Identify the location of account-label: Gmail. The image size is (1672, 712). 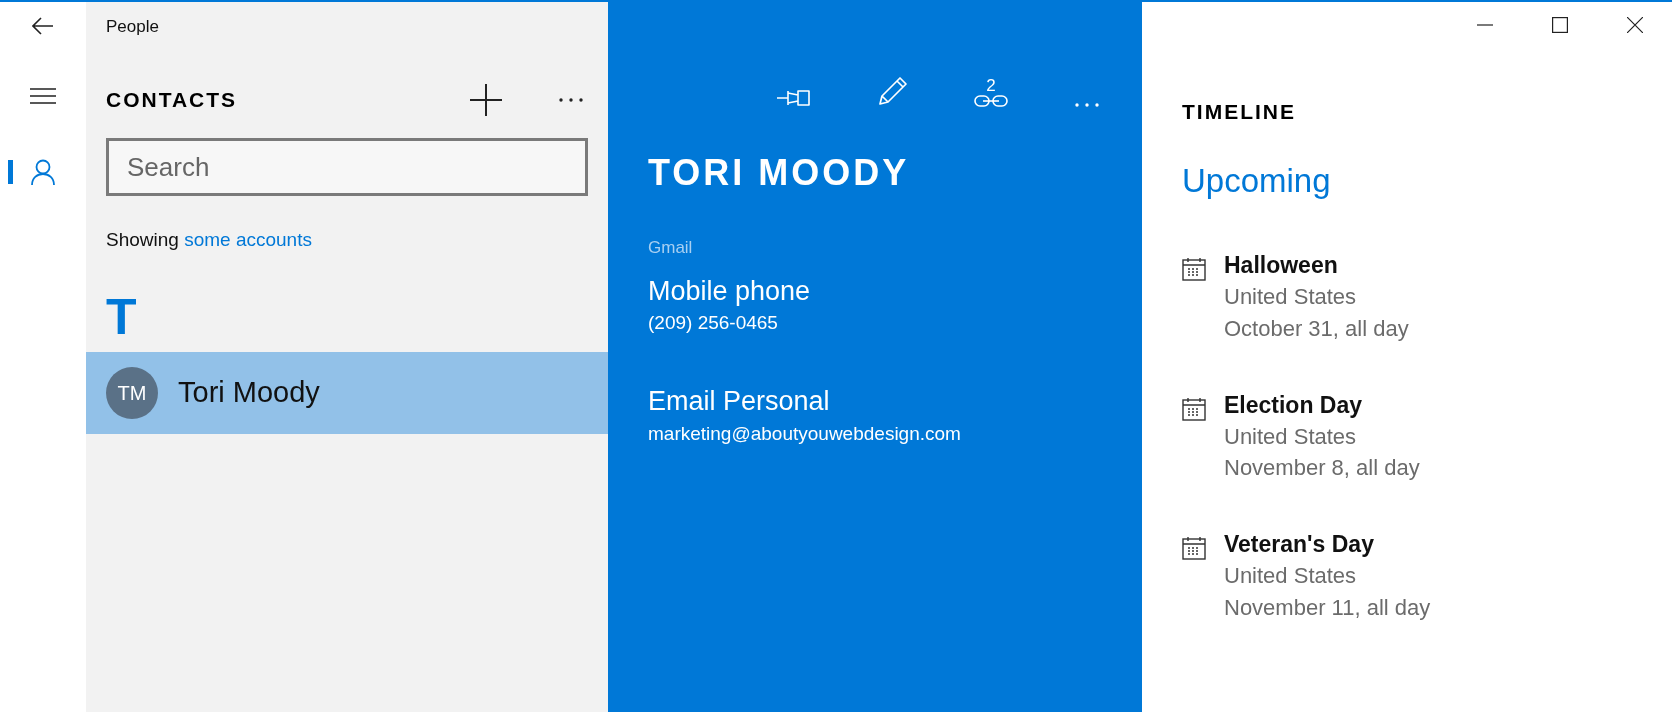
(671, 248).